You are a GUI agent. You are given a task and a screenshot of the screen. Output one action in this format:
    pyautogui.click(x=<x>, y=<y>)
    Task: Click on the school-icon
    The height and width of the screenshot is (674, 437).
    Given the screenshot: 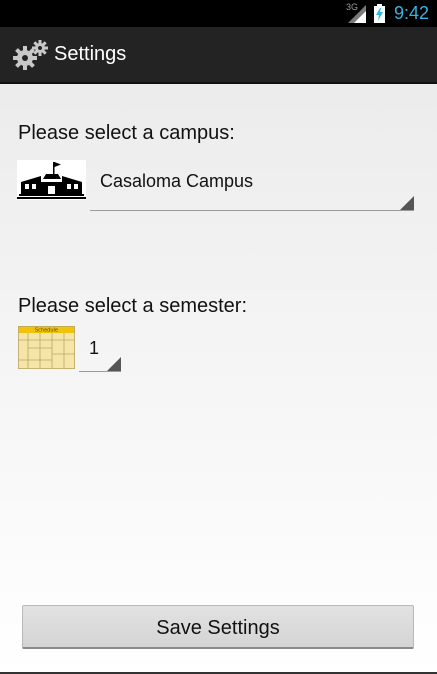 What is the action you would take?
    pyautogui.click(x=51, y=180)
    